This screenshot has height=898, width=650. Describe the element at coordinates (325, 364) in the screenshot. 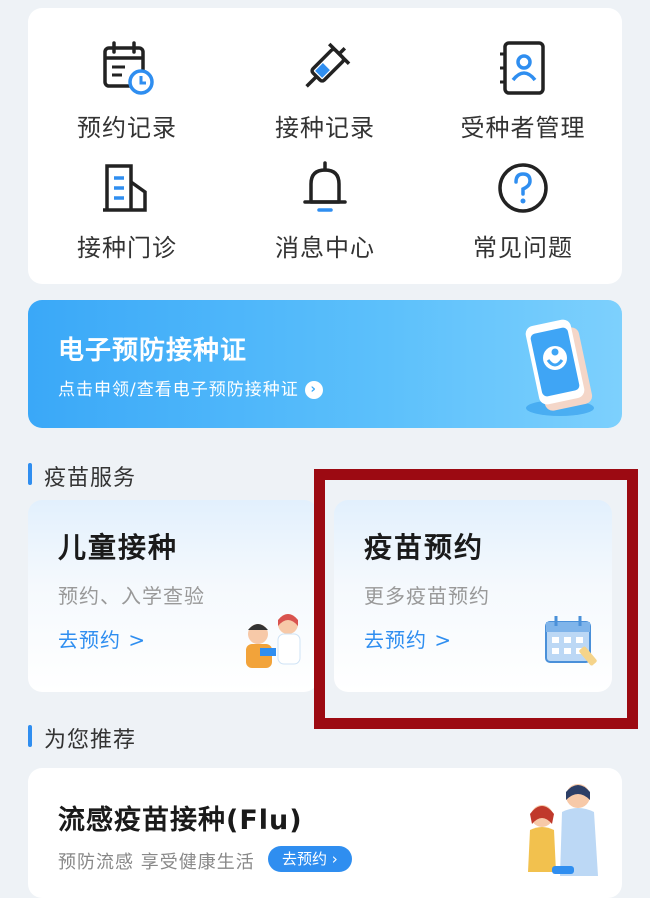

I see `e-vaccination-certificate-banner: 电子预防接种证 点击申领/查看电子预防接种证 ›` at that location.